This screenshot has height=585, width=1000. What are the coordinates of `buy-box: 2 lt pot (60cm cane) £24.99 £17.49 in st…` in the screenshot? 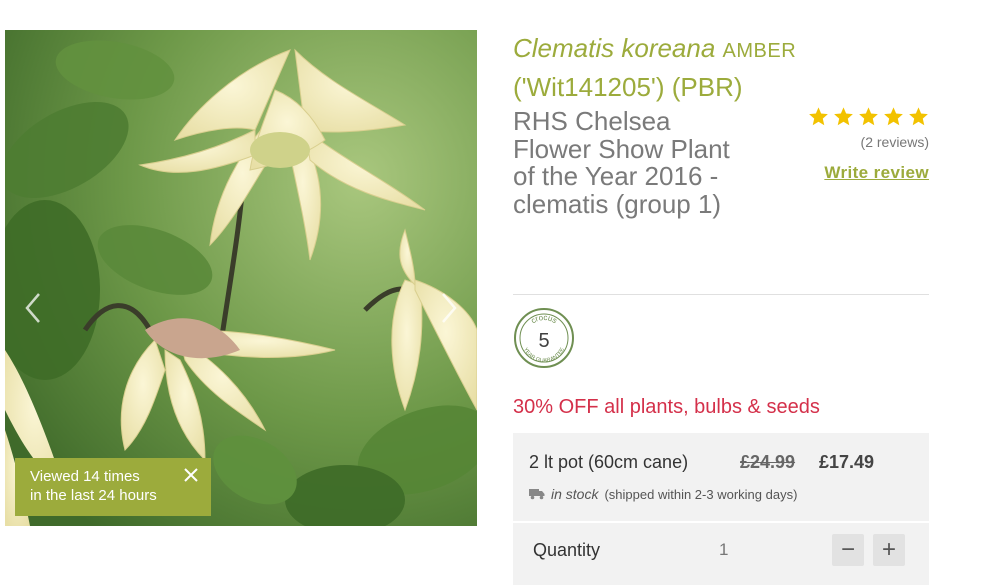 It's located at (721, 509).